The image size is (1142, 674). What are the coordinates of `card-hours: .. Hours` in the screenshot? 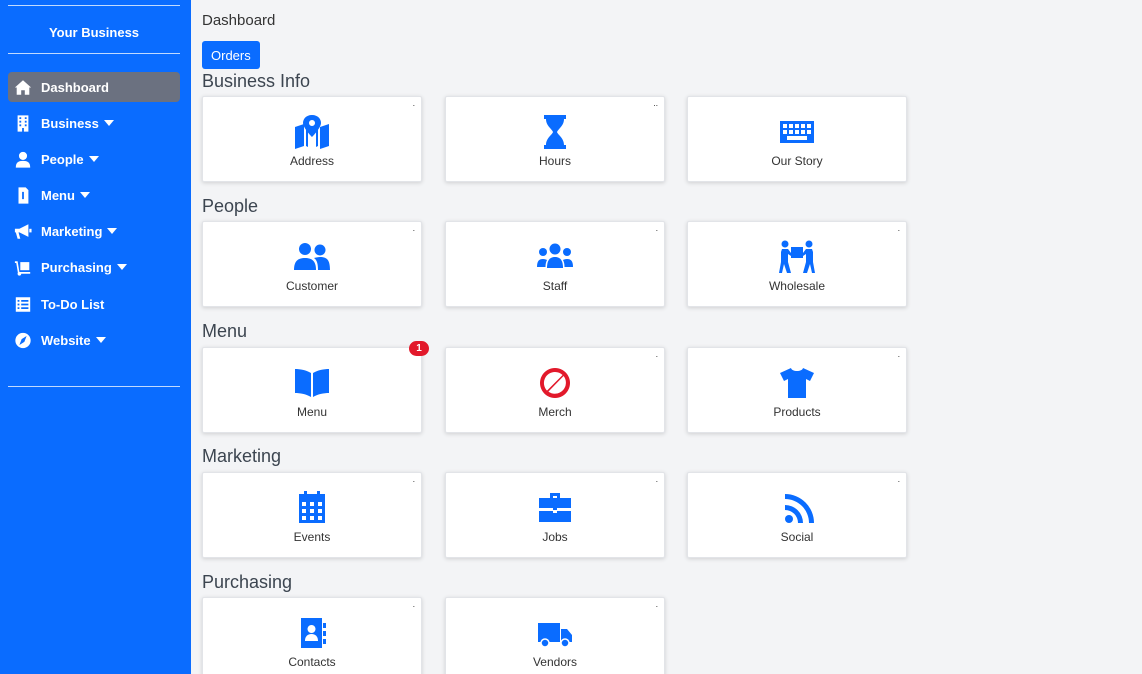 It's located at (555, 139).